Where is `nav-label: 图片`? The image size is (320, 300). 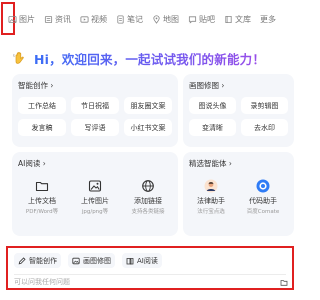 nav-label: 图片 is located at coordinates (27, 19).